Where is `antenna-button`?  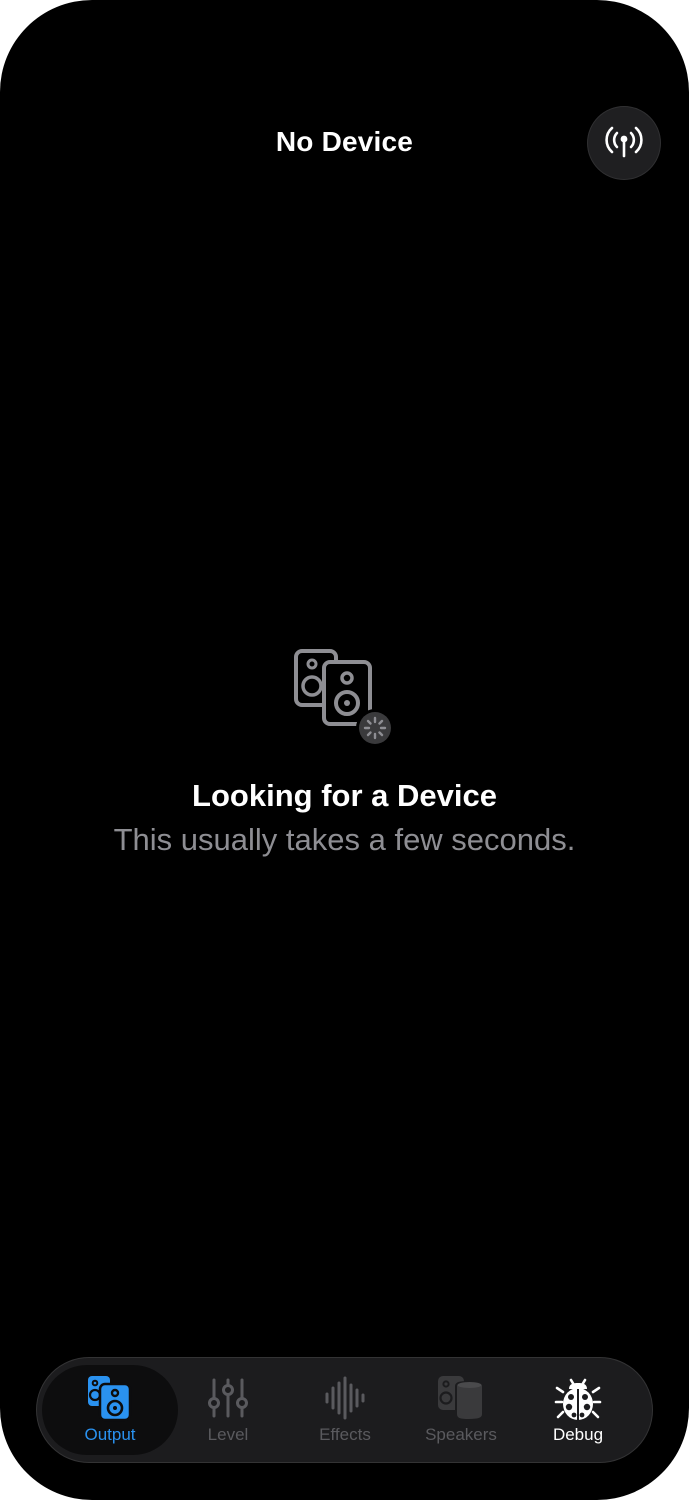
antenna-button is located at coordinates (624, 143).